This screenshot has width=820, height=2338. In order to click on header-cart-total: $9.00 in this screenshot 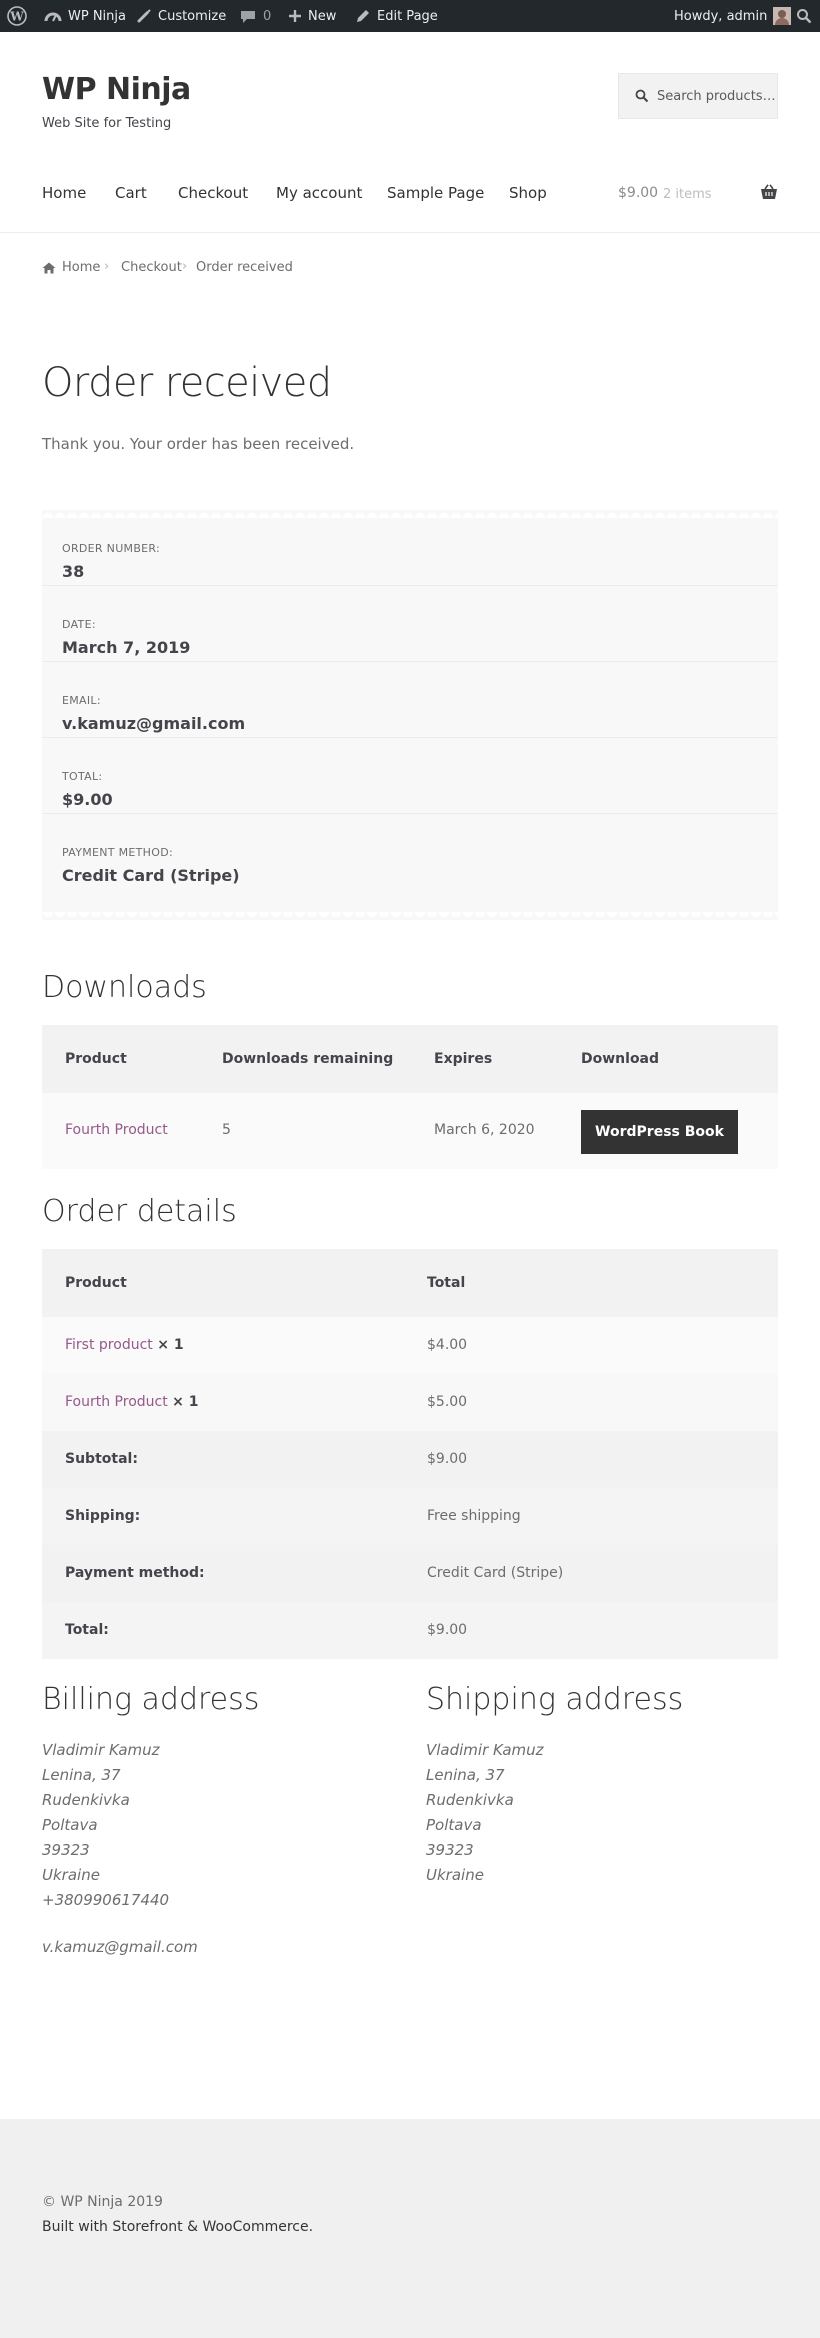, I will do `click(638, 193)`.